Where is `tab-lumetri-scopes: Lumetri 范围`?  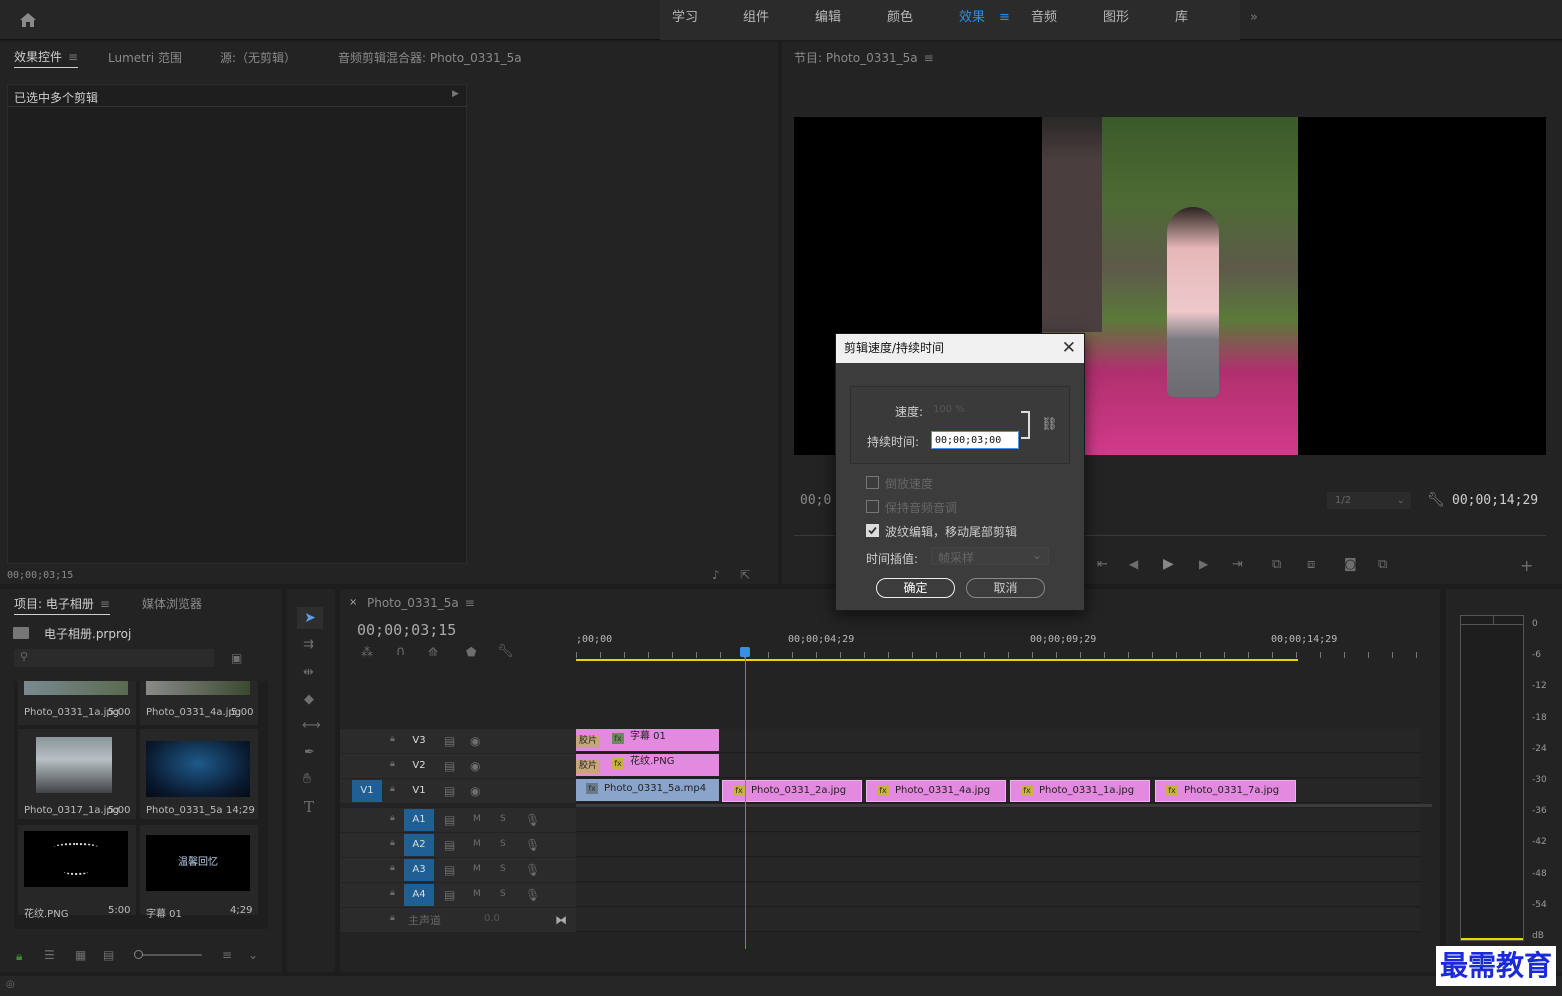
tab-lumetri-scopes: Lumetri 范围 is located at coordinates (145, 57).